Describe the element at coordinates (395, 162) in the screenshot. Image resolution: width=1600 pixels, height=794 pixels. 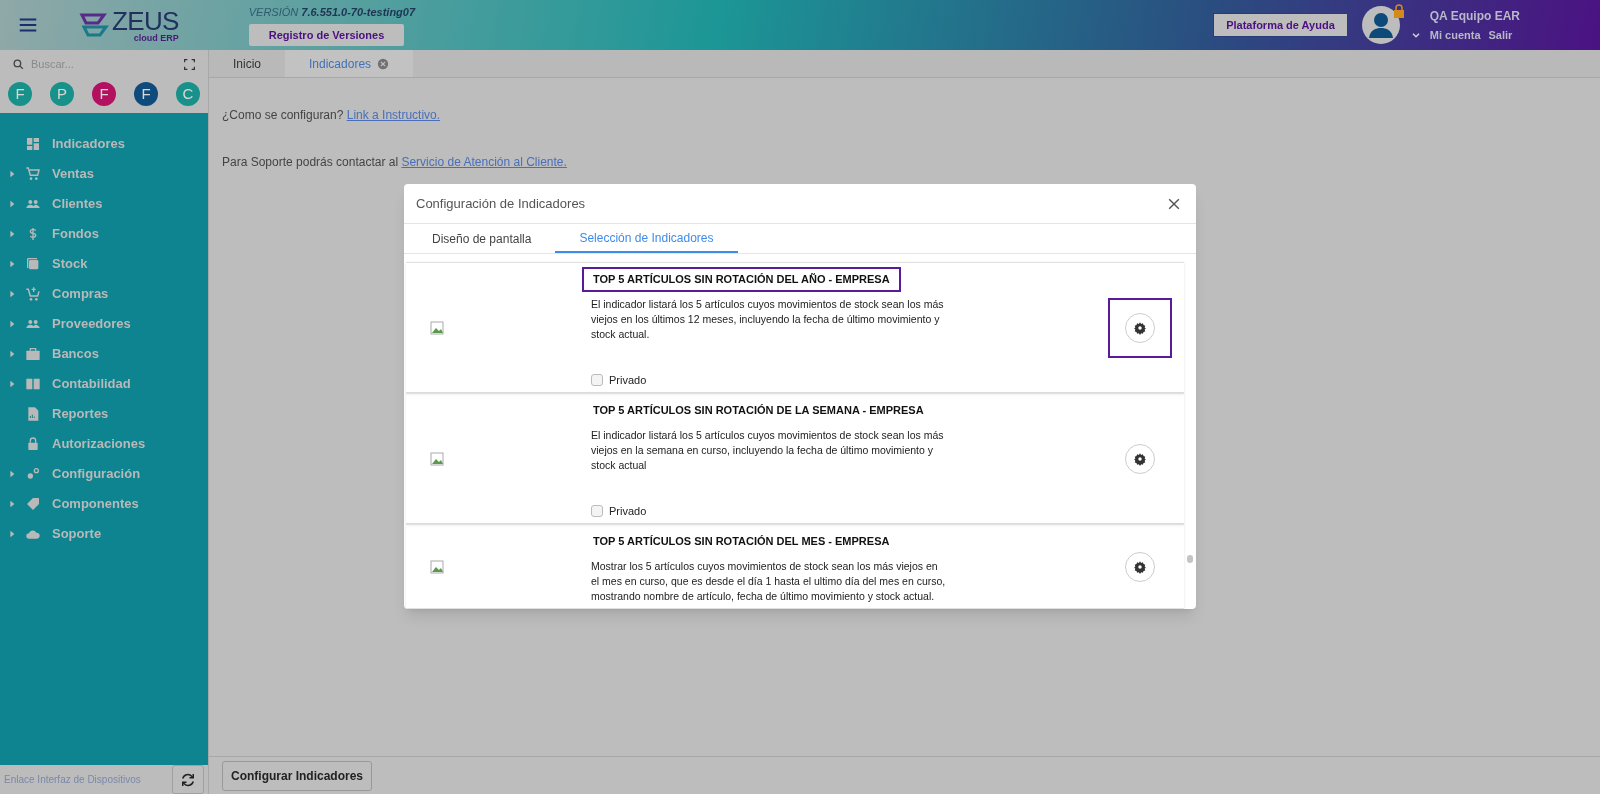
I see `info-text: Para Soporte podrás contactar al Servicio de Atención al Cliente.` at that location.